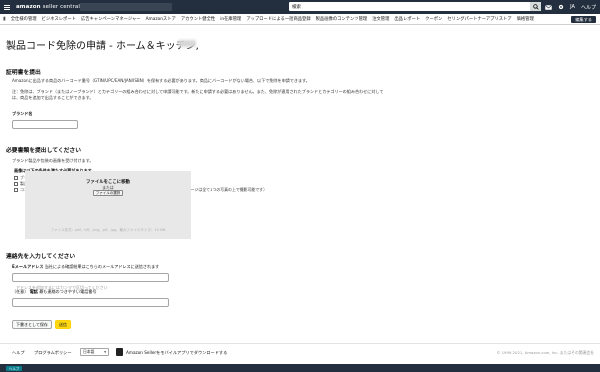 This screenshot has height=372, width=600. What do you see at coordinates (63, 324) in the screenshot?
I see `submit-button: 送信` at bounding box center [63, 324].